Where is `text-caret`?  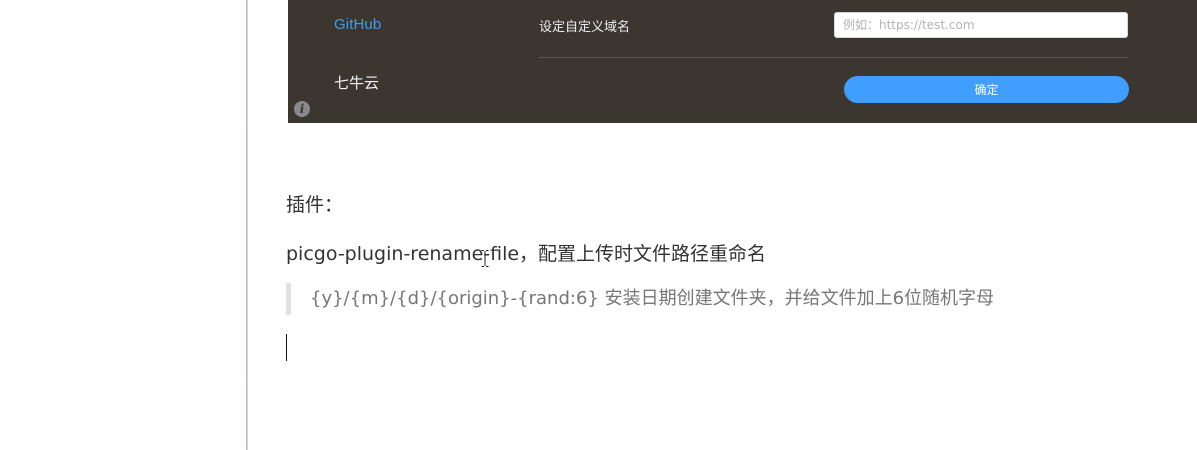 text-caret is located at coordinates (286, 347).